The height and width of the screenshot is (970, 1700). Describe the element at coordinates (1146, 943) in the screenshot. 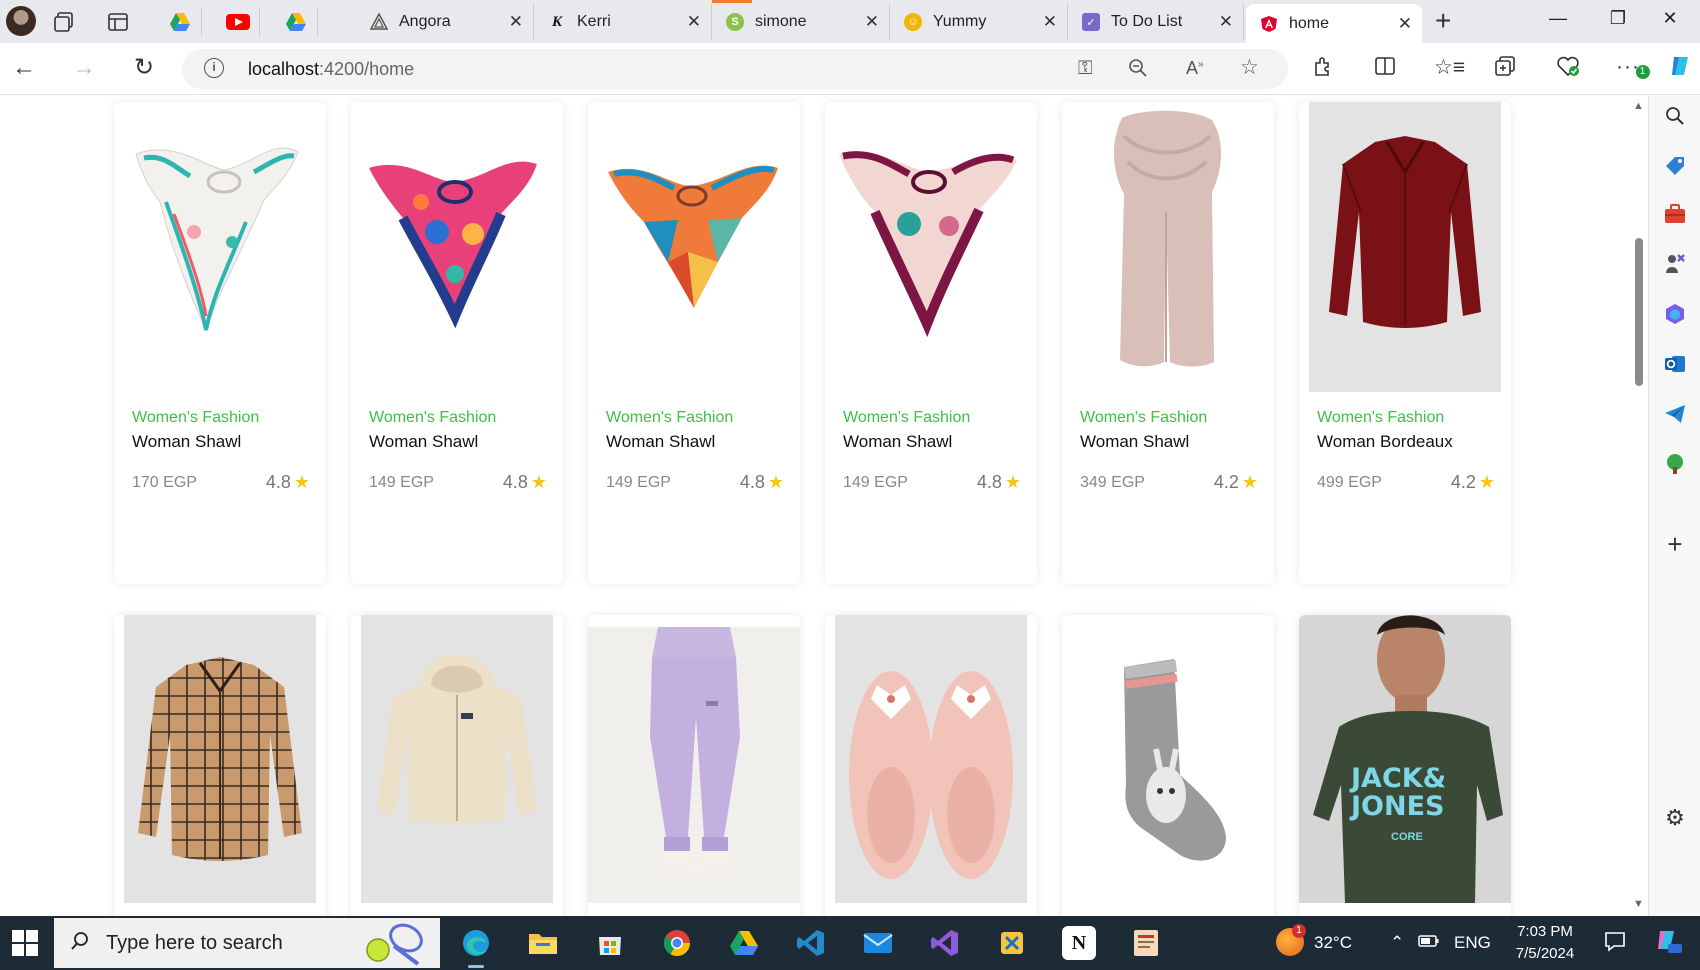

I see `taskbar-document-app-icon` at that location.